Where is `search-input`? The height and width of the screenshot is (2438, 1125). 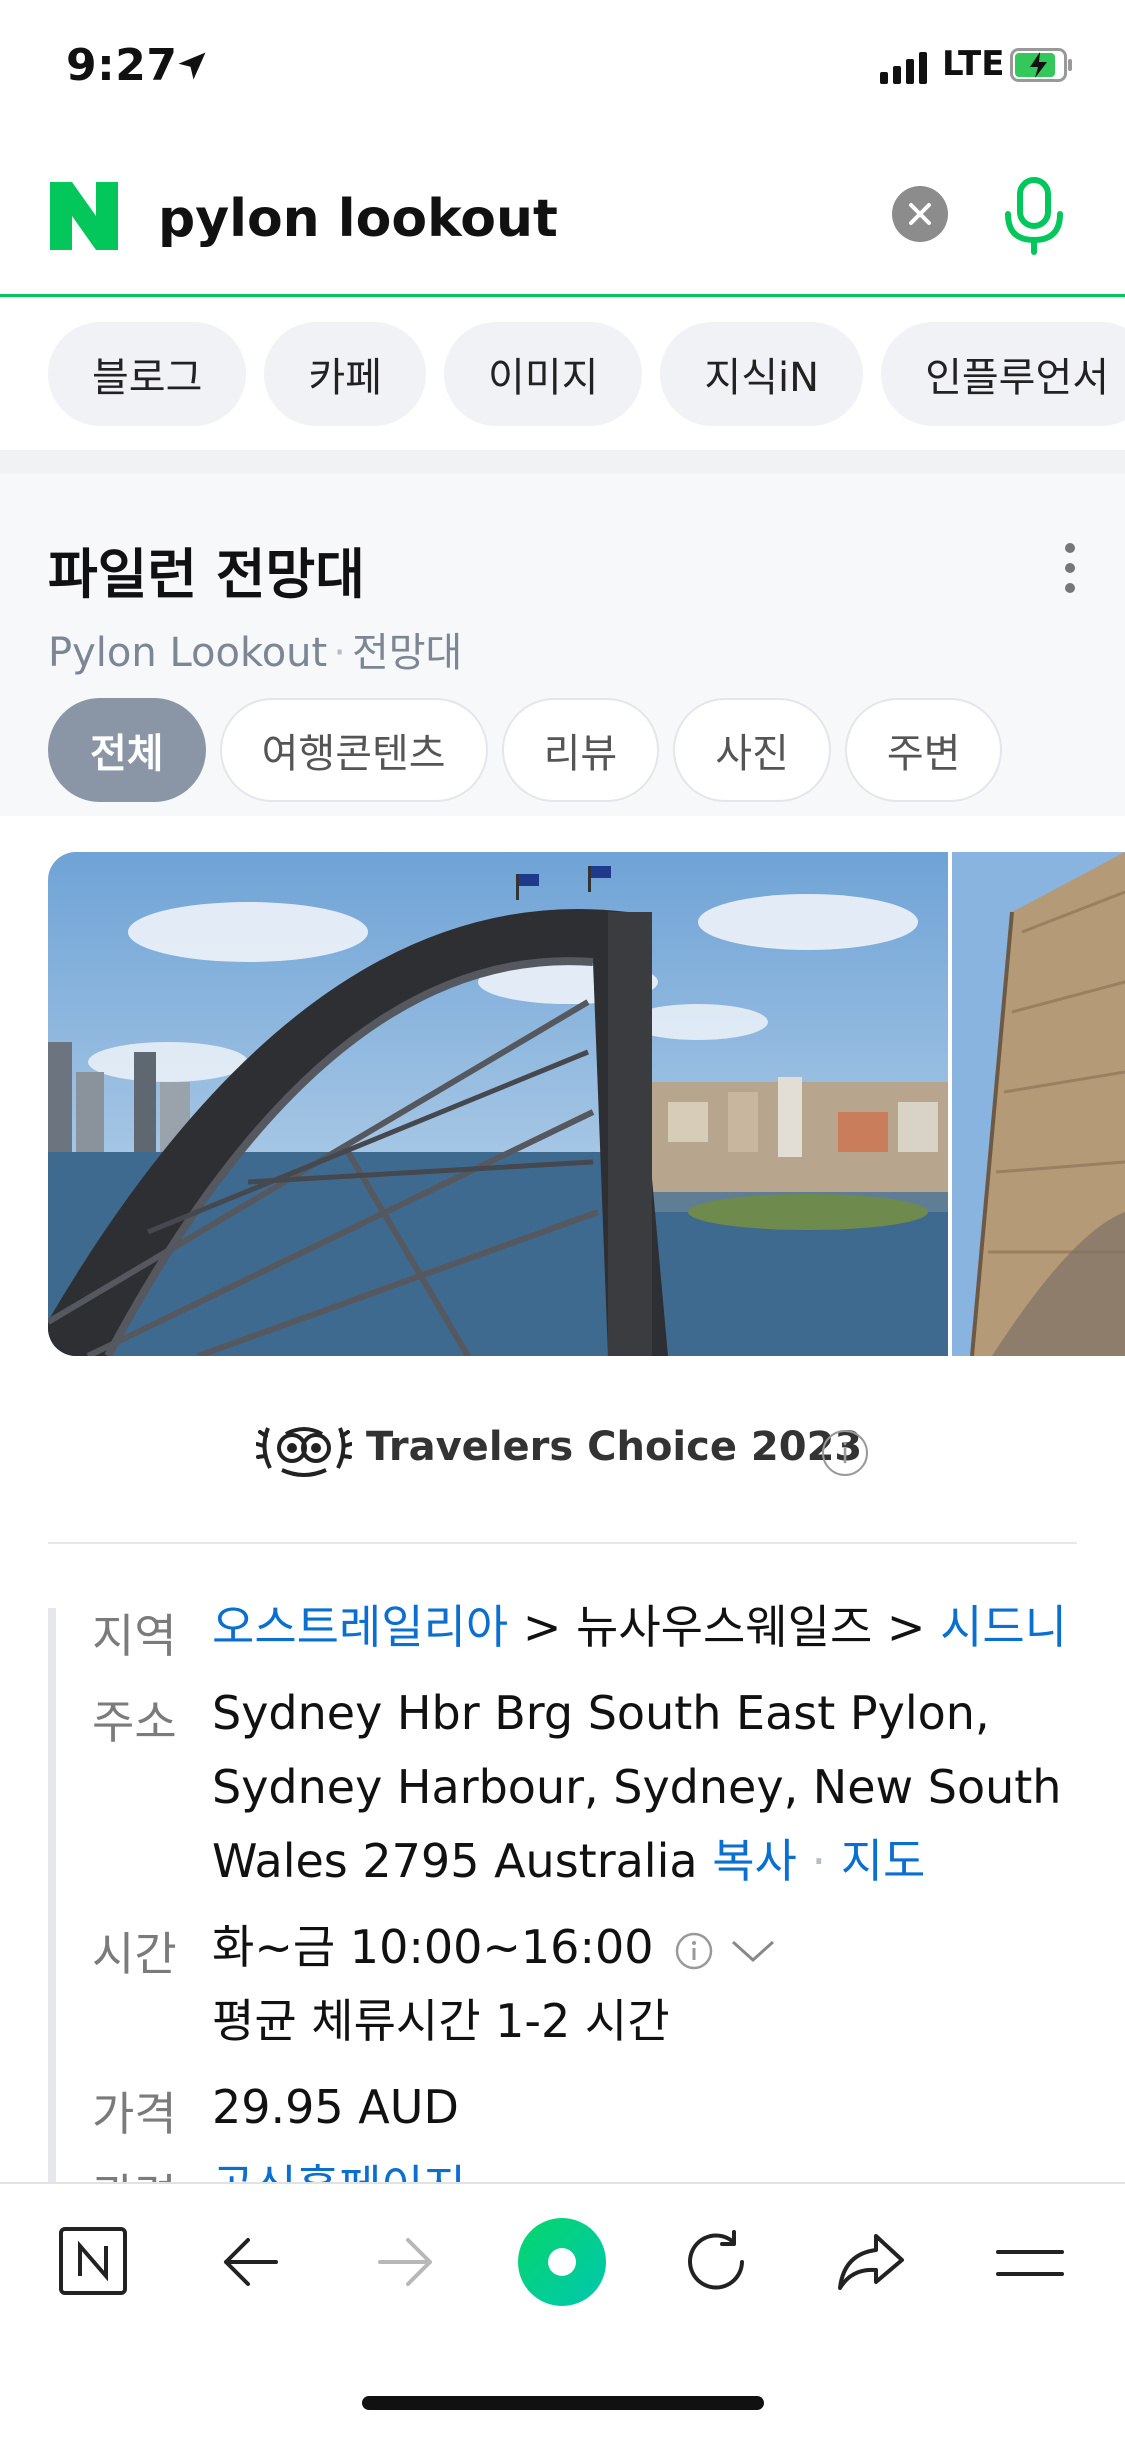 search-input is located at coordinates (508, 219).